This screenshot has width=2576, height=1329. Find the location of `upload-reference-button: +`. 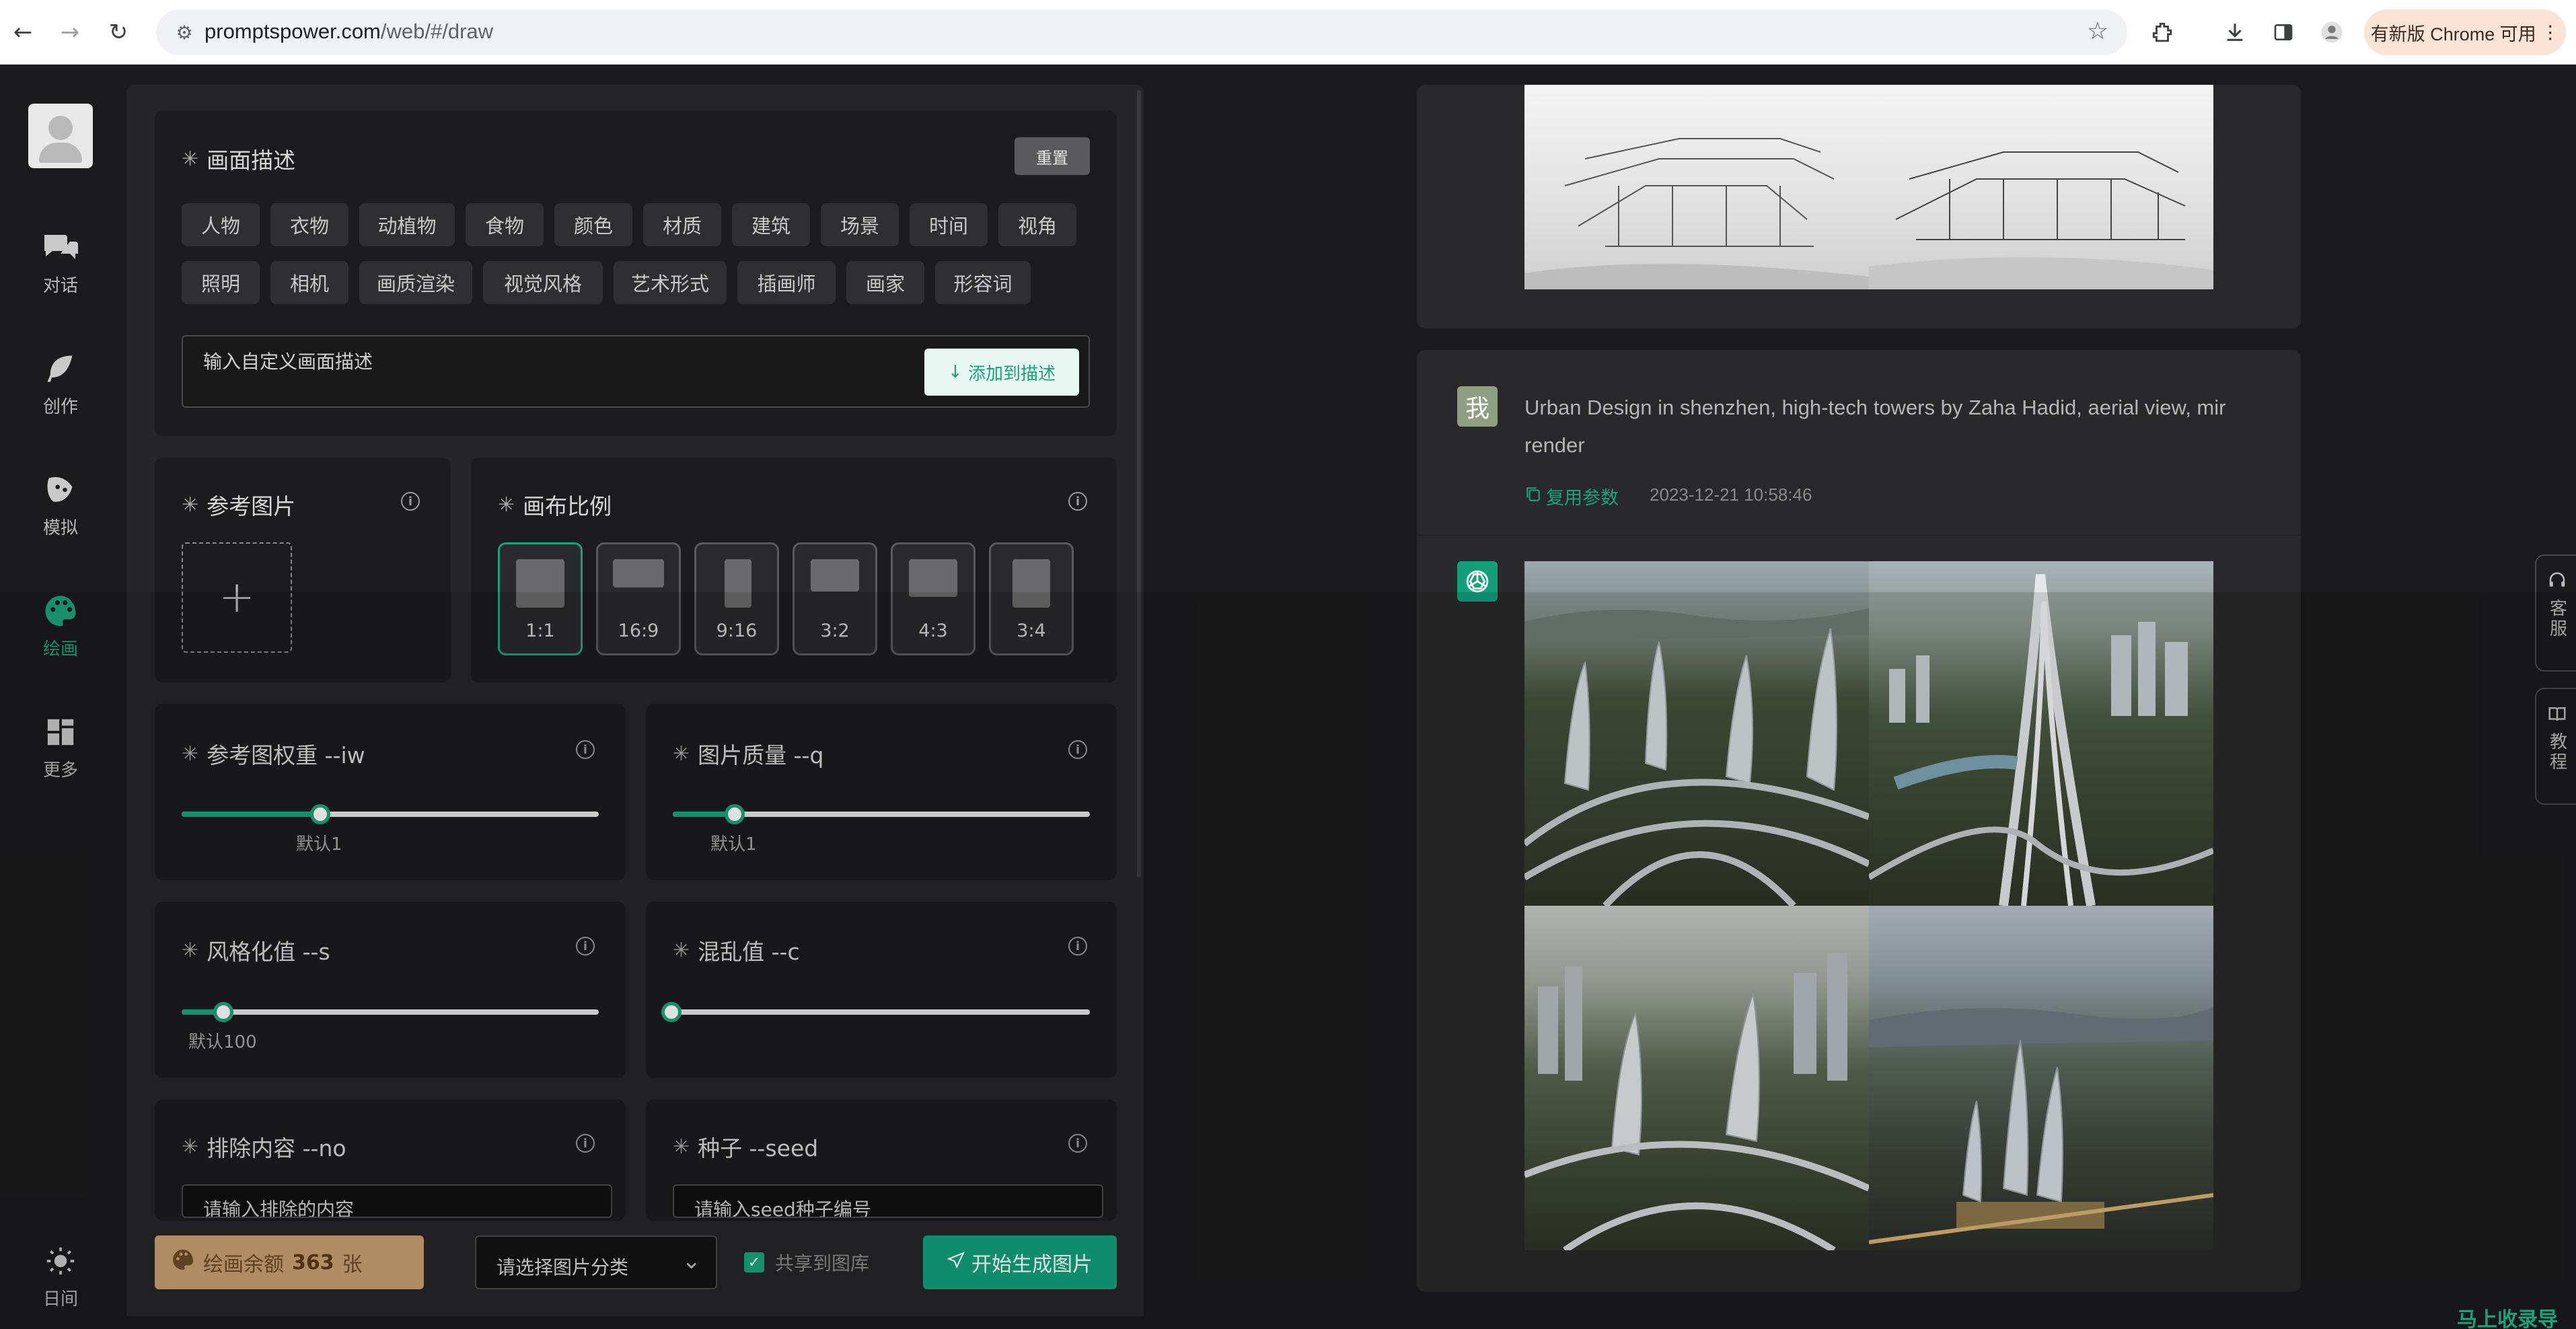

upload-reference-button: + is located at coordinates (237, 597).